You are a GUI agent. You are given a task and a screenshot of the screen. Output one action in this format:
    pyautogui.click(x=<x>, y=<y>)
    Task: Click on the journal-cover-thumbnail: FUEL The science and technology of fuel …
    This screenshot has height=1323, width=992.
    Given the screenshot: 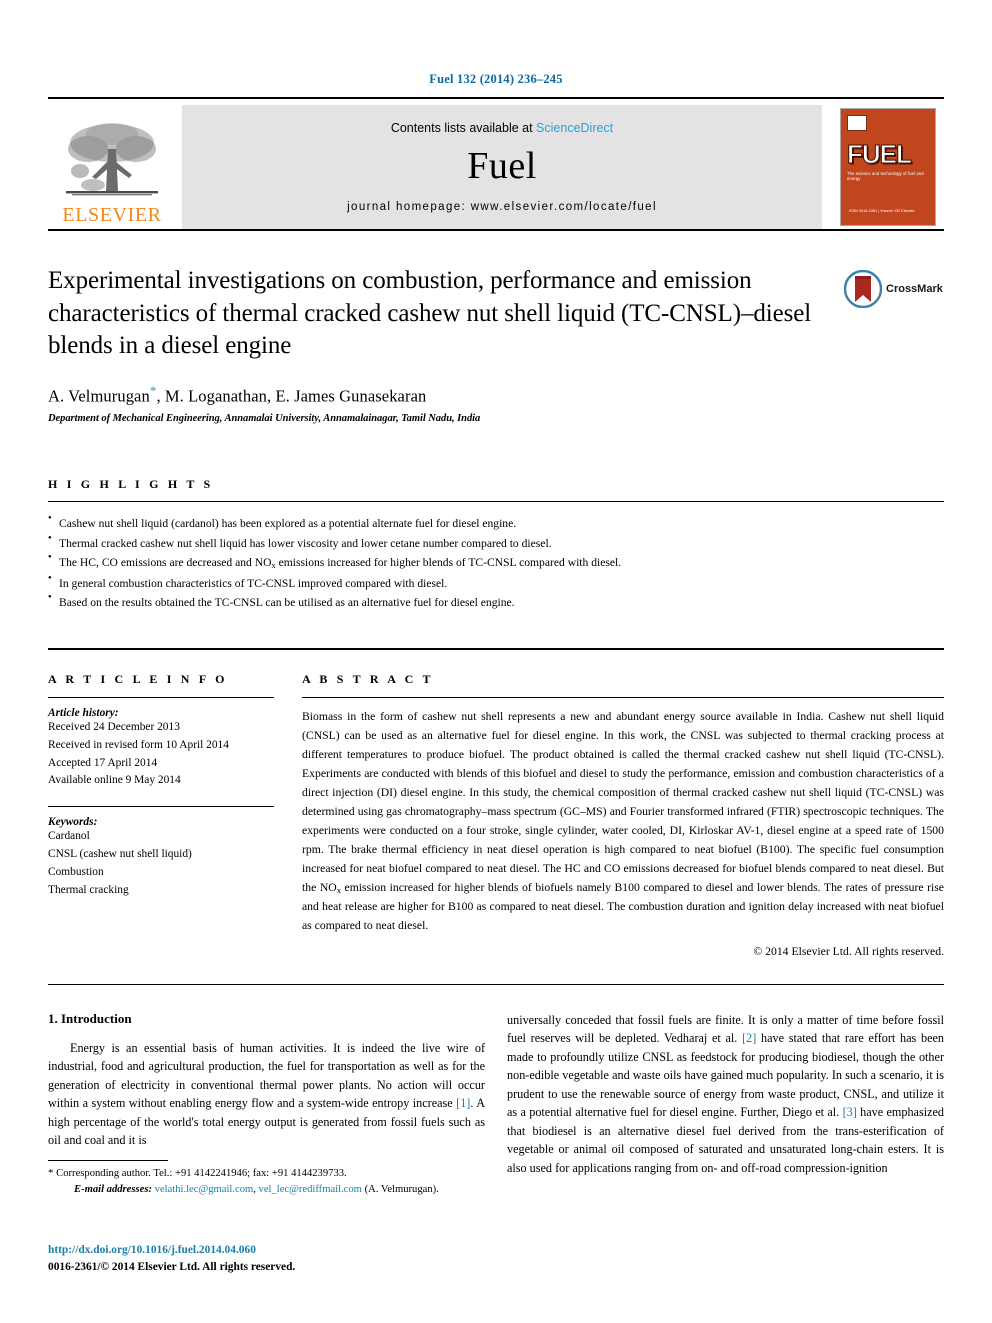 What is the action you would take?
    pyautogui.click(x=888, y=167)
    